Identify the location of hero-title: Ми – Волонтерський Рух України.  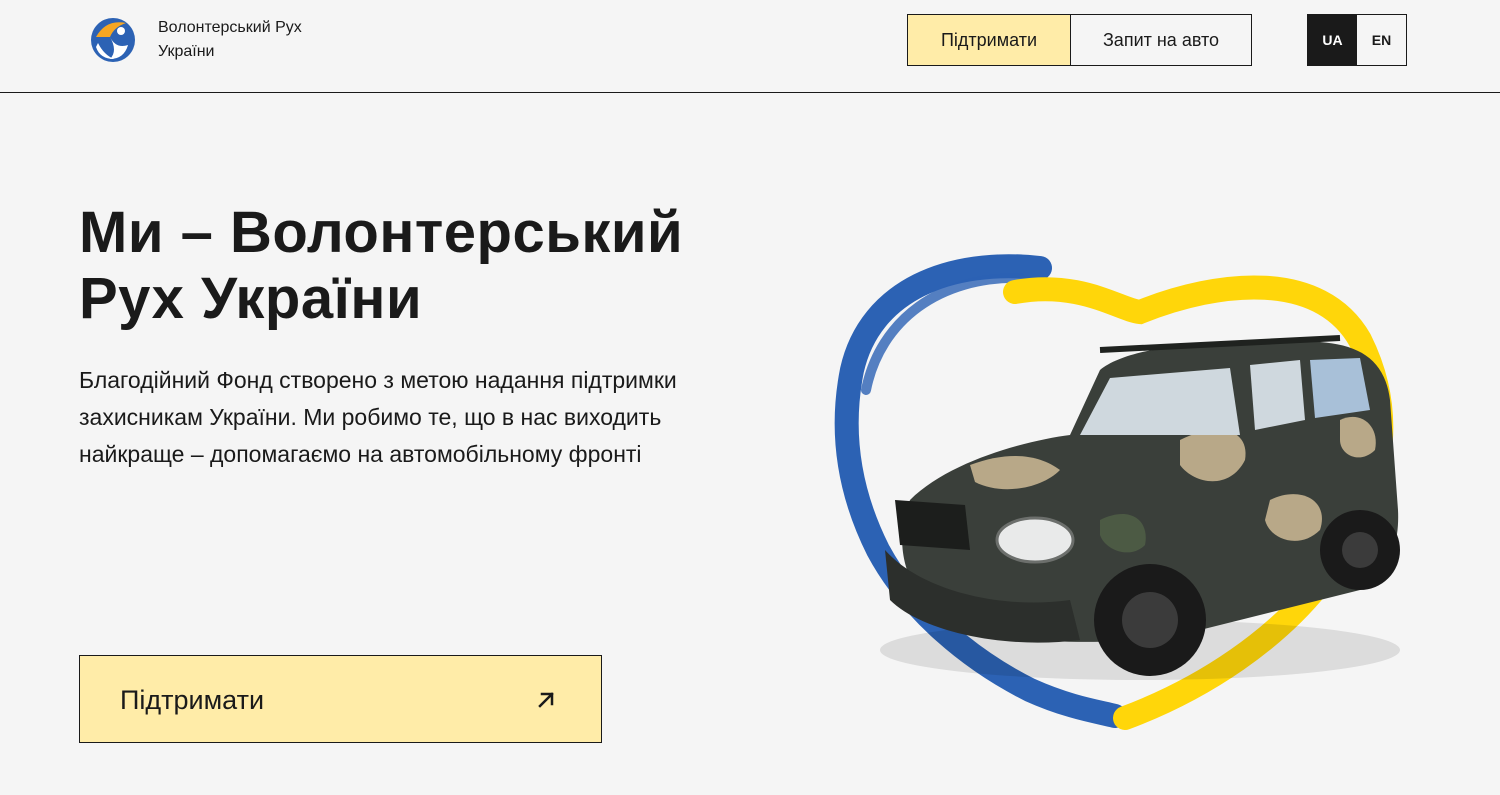
(381, 265).